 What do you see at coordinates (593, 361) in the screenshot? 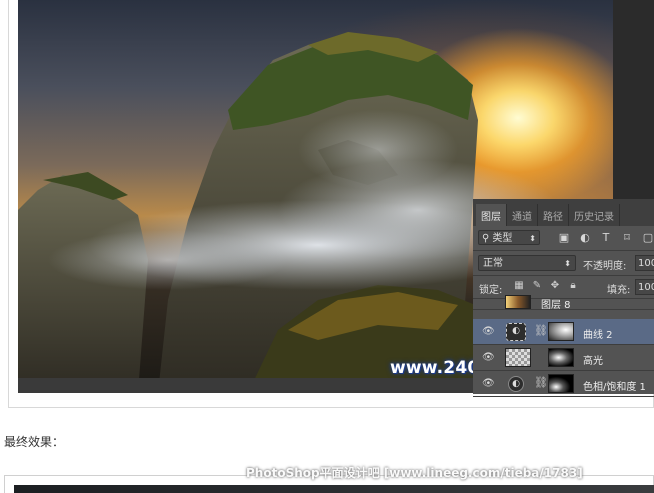
I see `layer-name: 高光` at bounding box center [593, 361].